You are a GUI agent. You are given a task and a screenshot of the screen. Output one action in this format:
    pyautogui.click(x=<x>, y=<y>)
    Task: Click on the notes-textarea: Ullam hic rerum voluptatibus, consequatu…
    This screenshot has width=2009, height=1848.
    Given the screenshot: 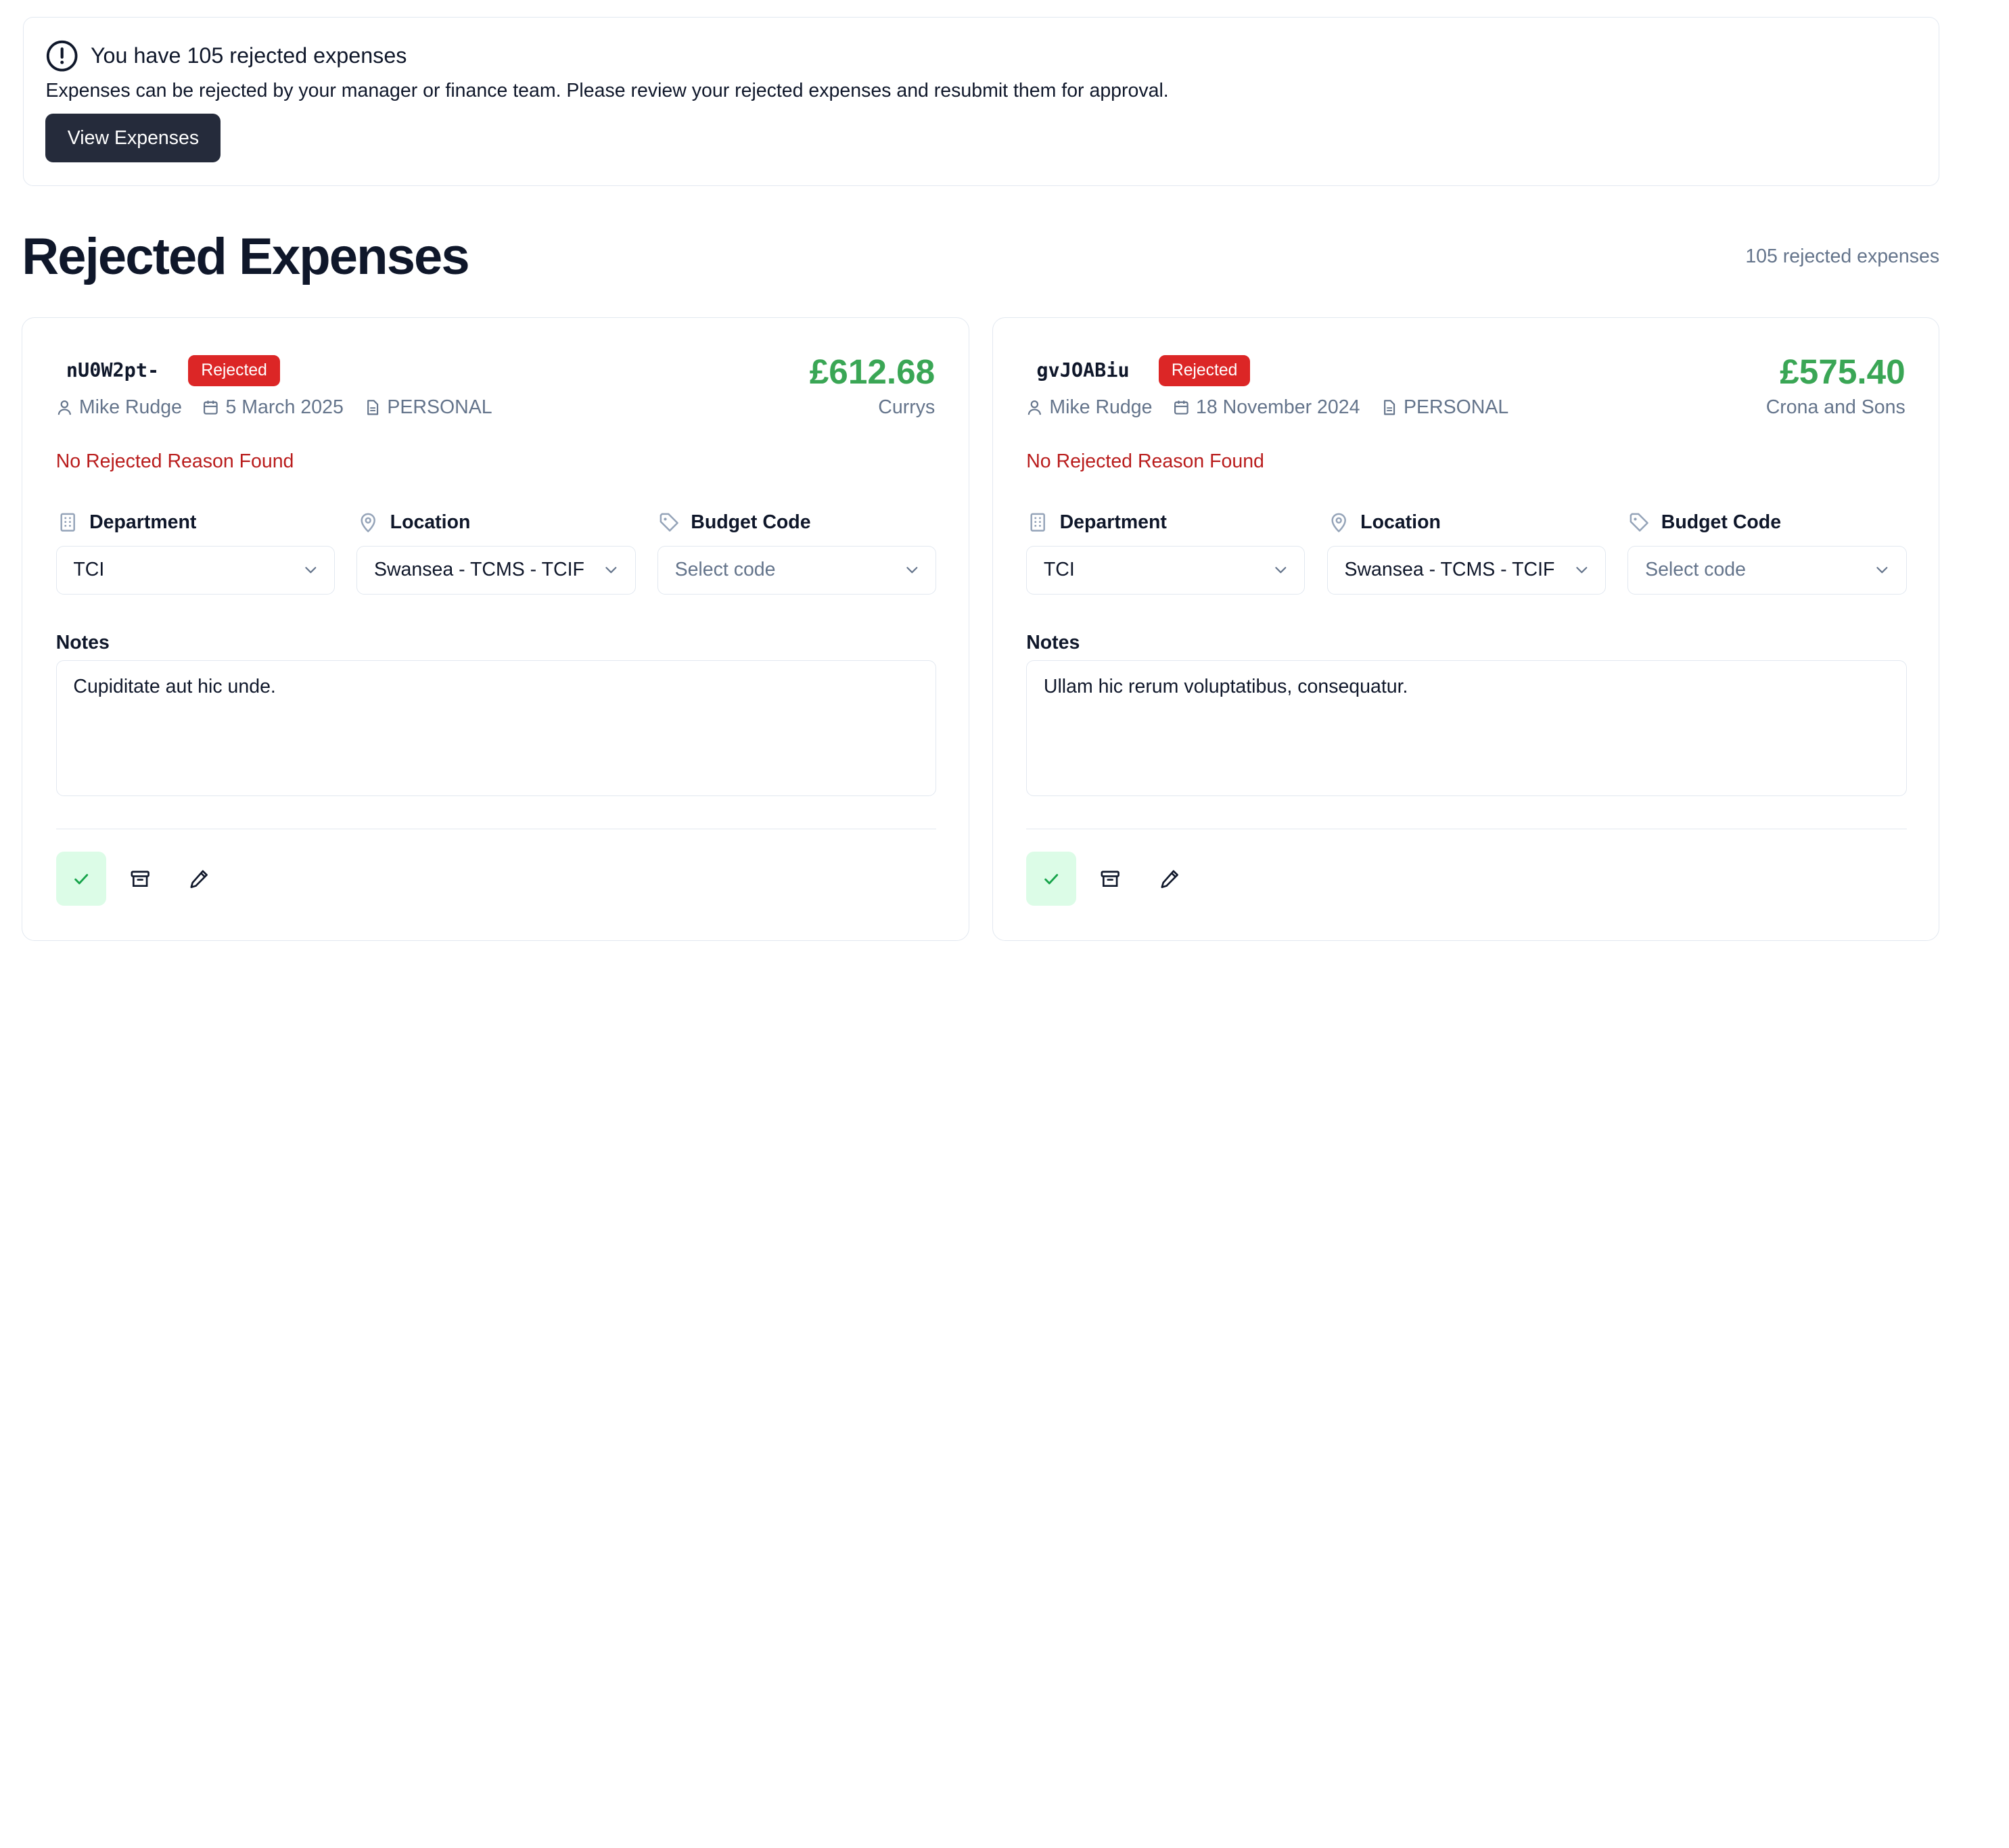 What is the action you would take?
    pyautogui.click(x=1466, y=728)
    